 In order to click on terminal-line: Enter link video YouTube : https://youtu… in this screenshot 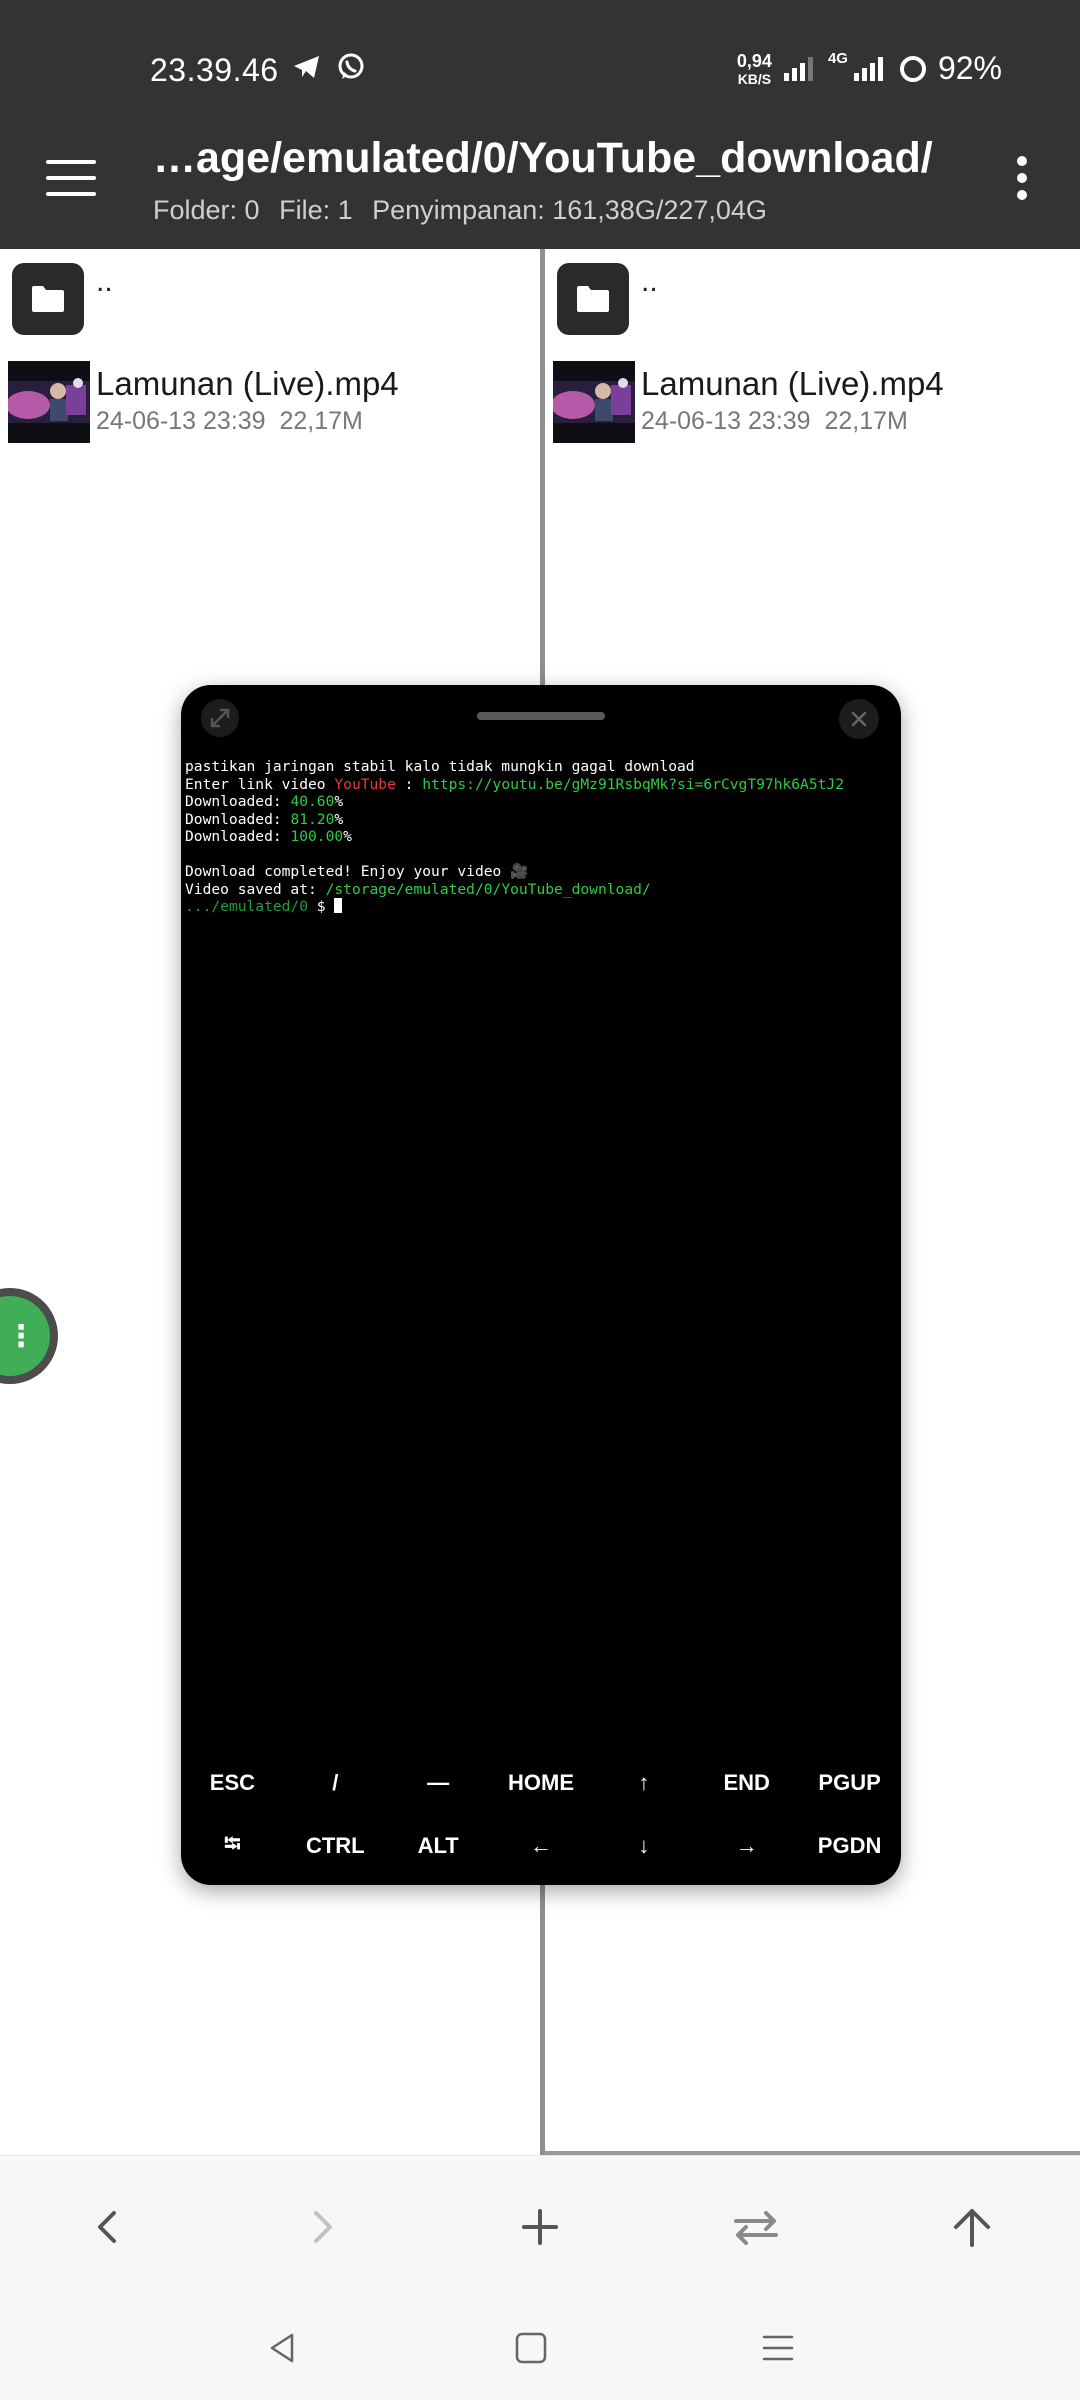, I will do `click(540, 785)`.